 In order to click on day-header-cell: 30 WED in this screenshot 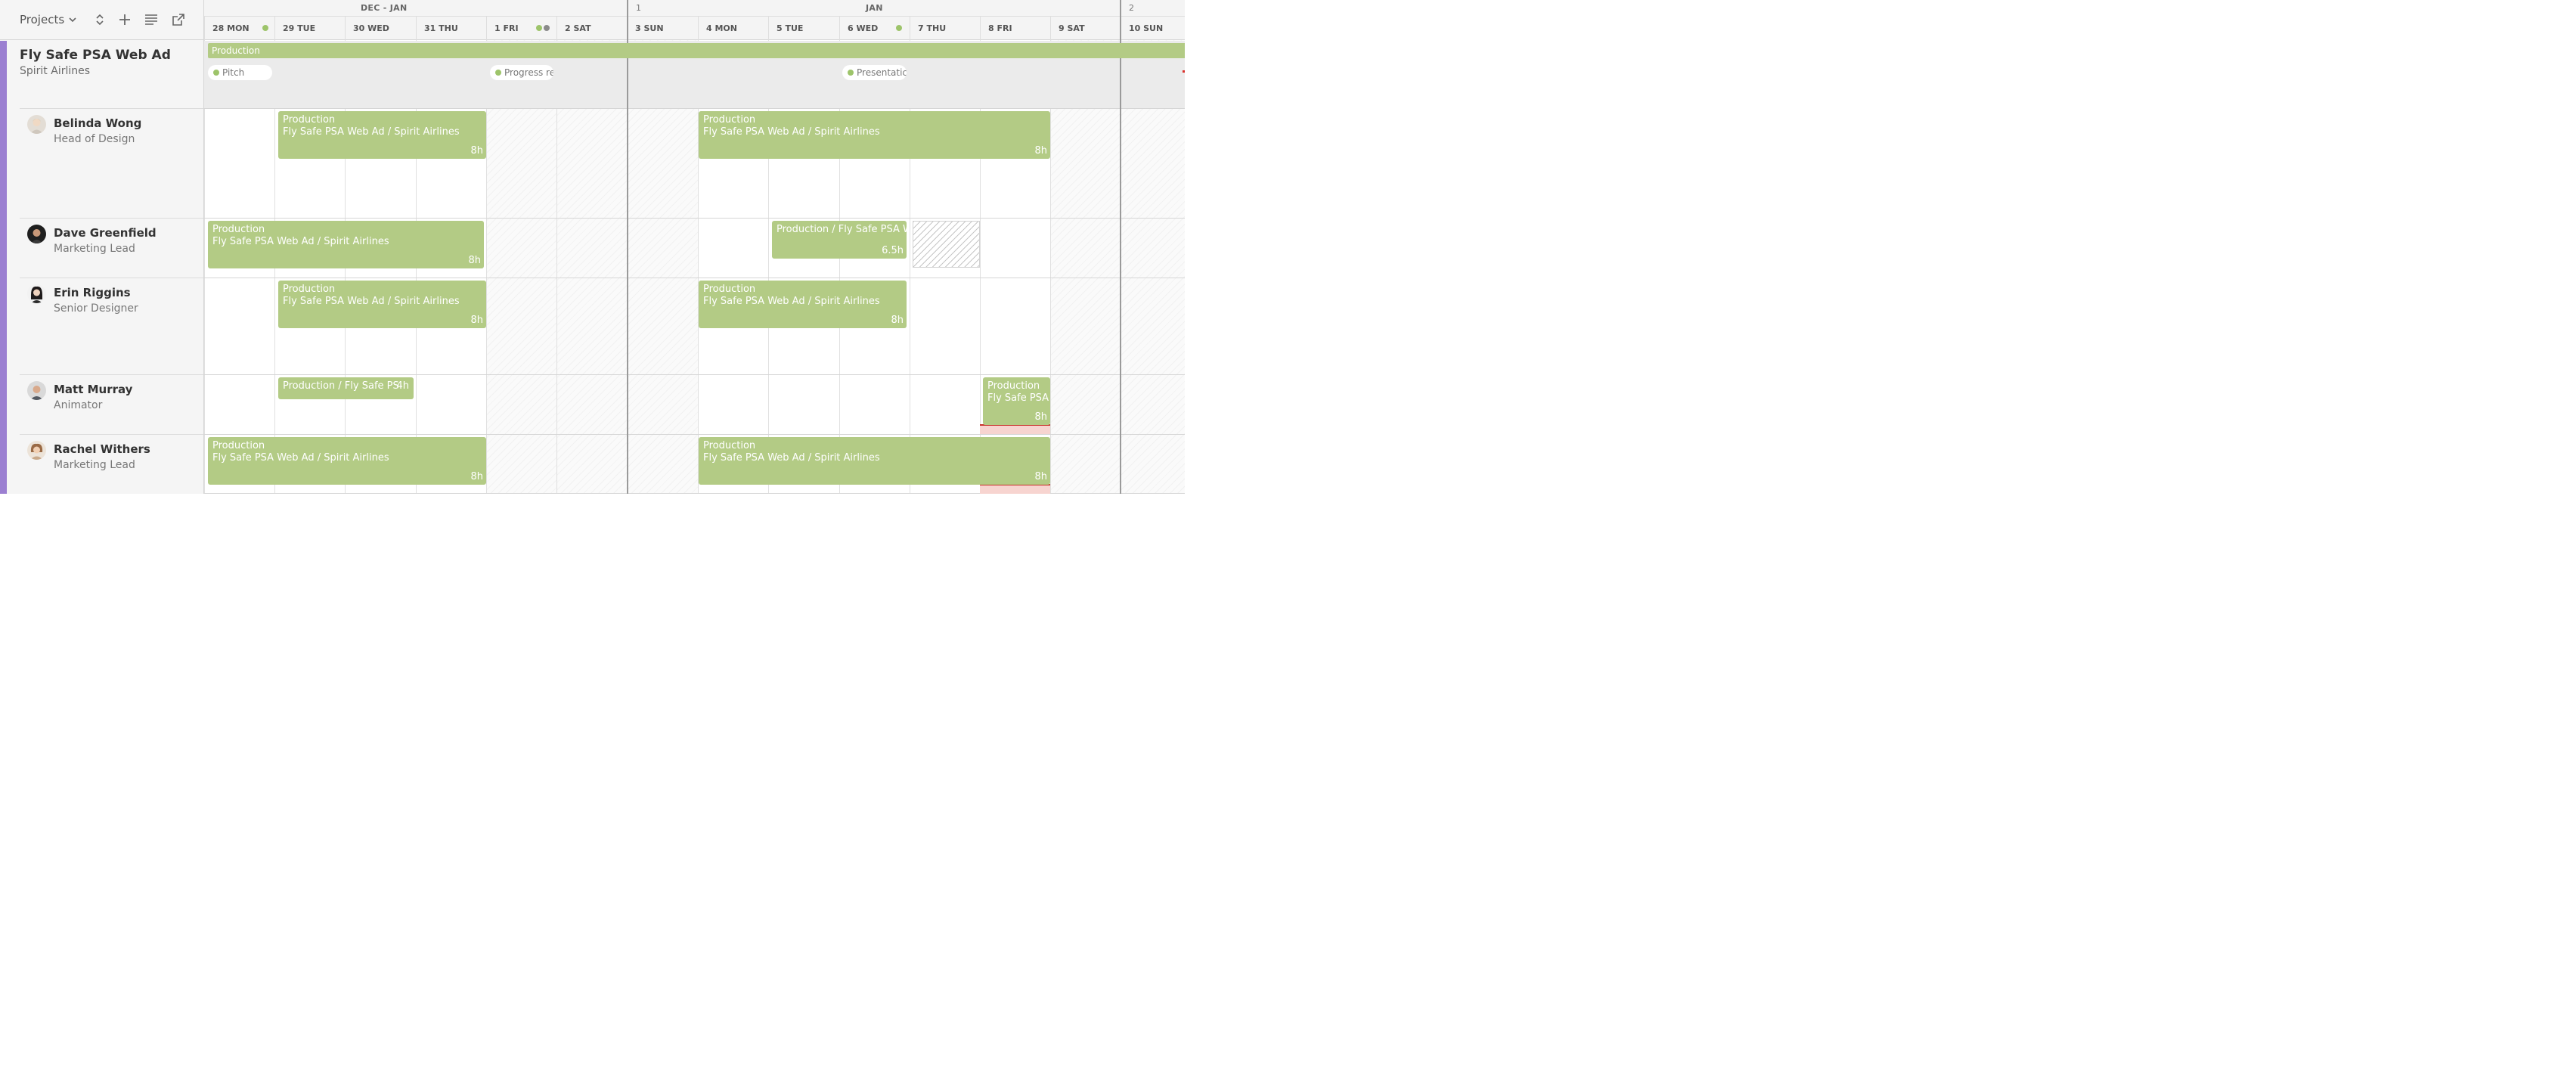, I will do `click(380, 29)`.